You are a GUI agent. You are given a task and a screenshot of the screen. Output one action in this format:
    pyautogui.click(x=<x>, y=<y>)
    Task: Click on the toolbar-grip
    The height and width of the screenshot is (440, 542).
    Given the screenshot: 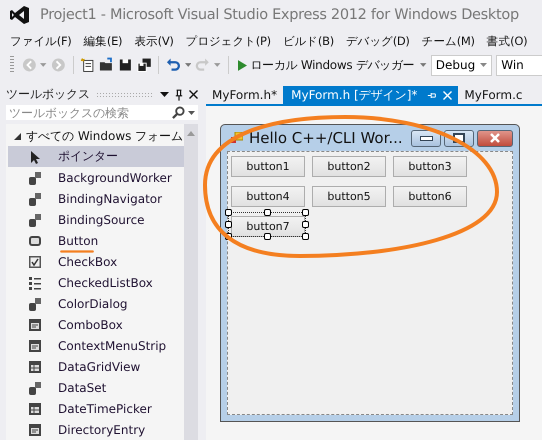 What is the action you would take?
    pyautogui.click(x=12, y=65)
    